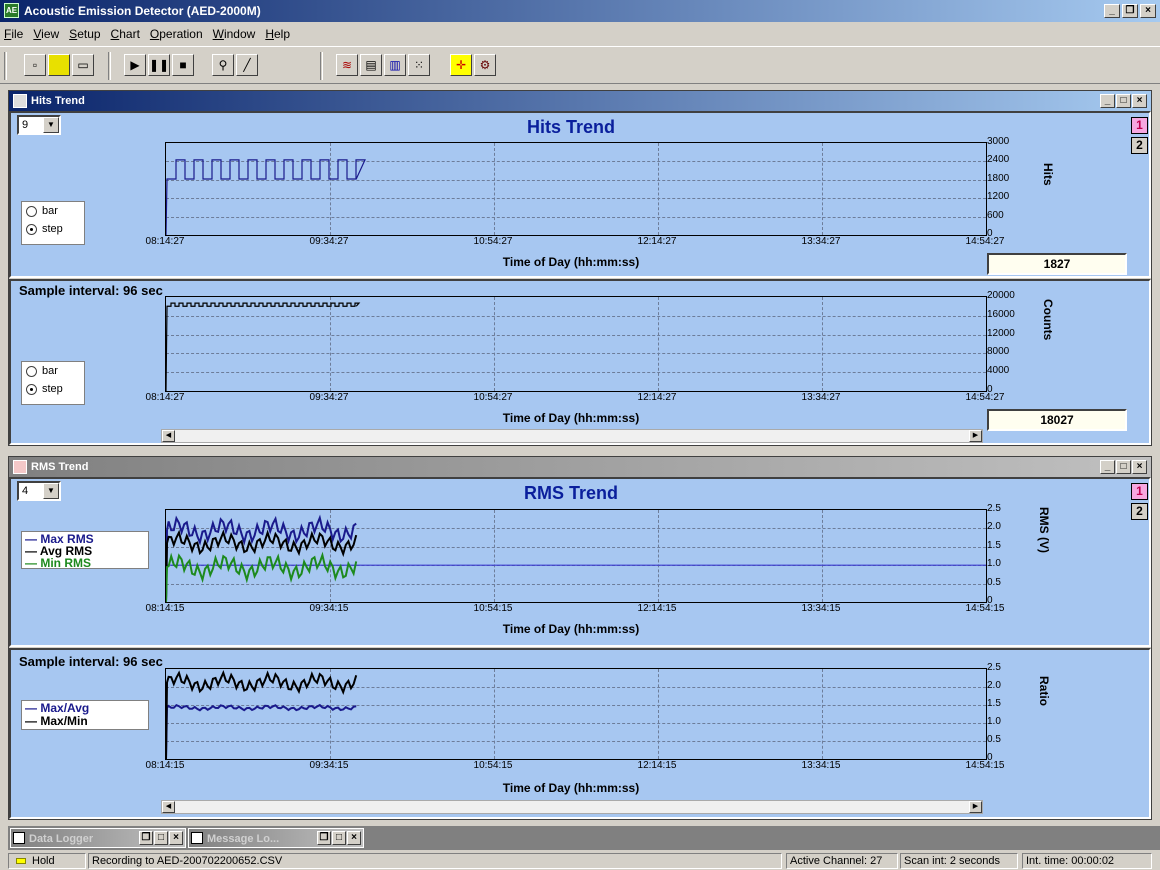  Describe the element at coordinates (234, 34) in the screenshot. I see `menu-window: Window` at that location.